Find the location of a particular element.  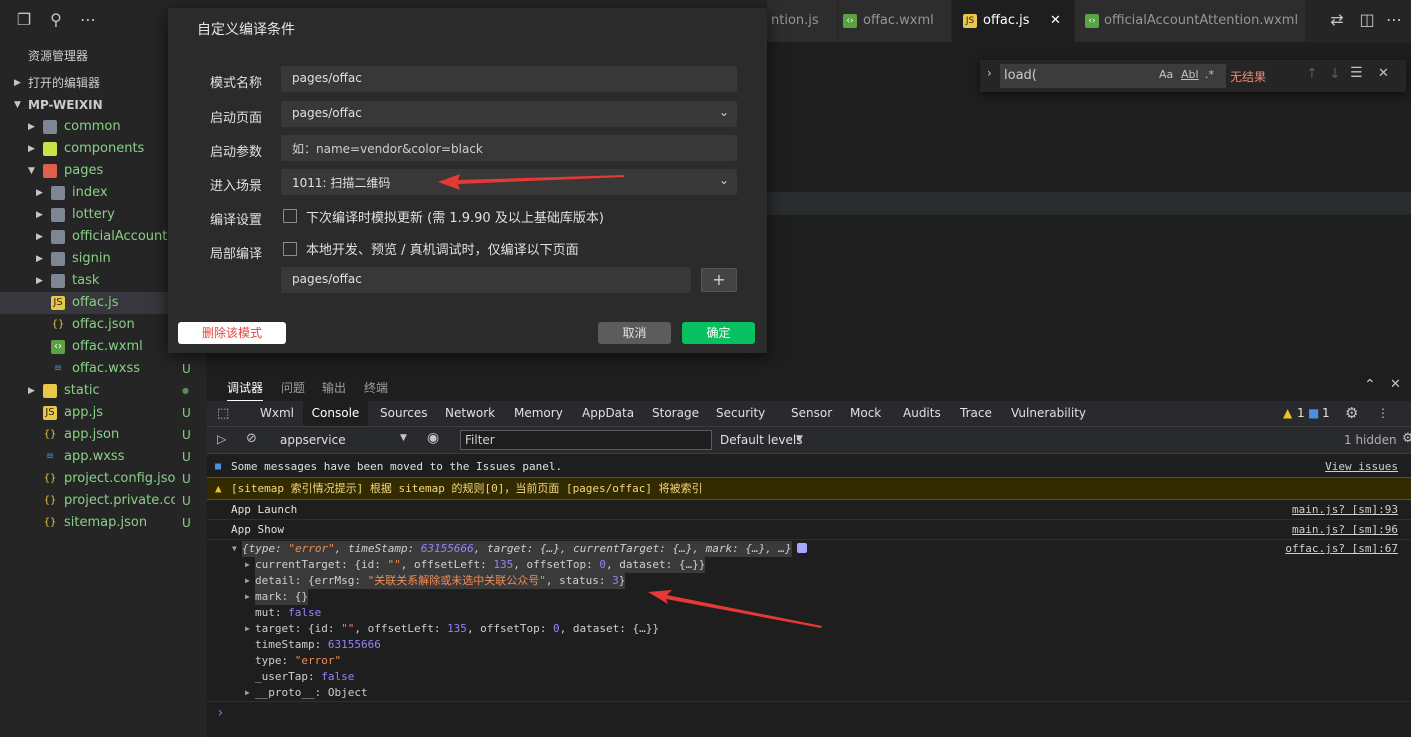

chevron-right-icon: › is located at coordinates (989, 73).